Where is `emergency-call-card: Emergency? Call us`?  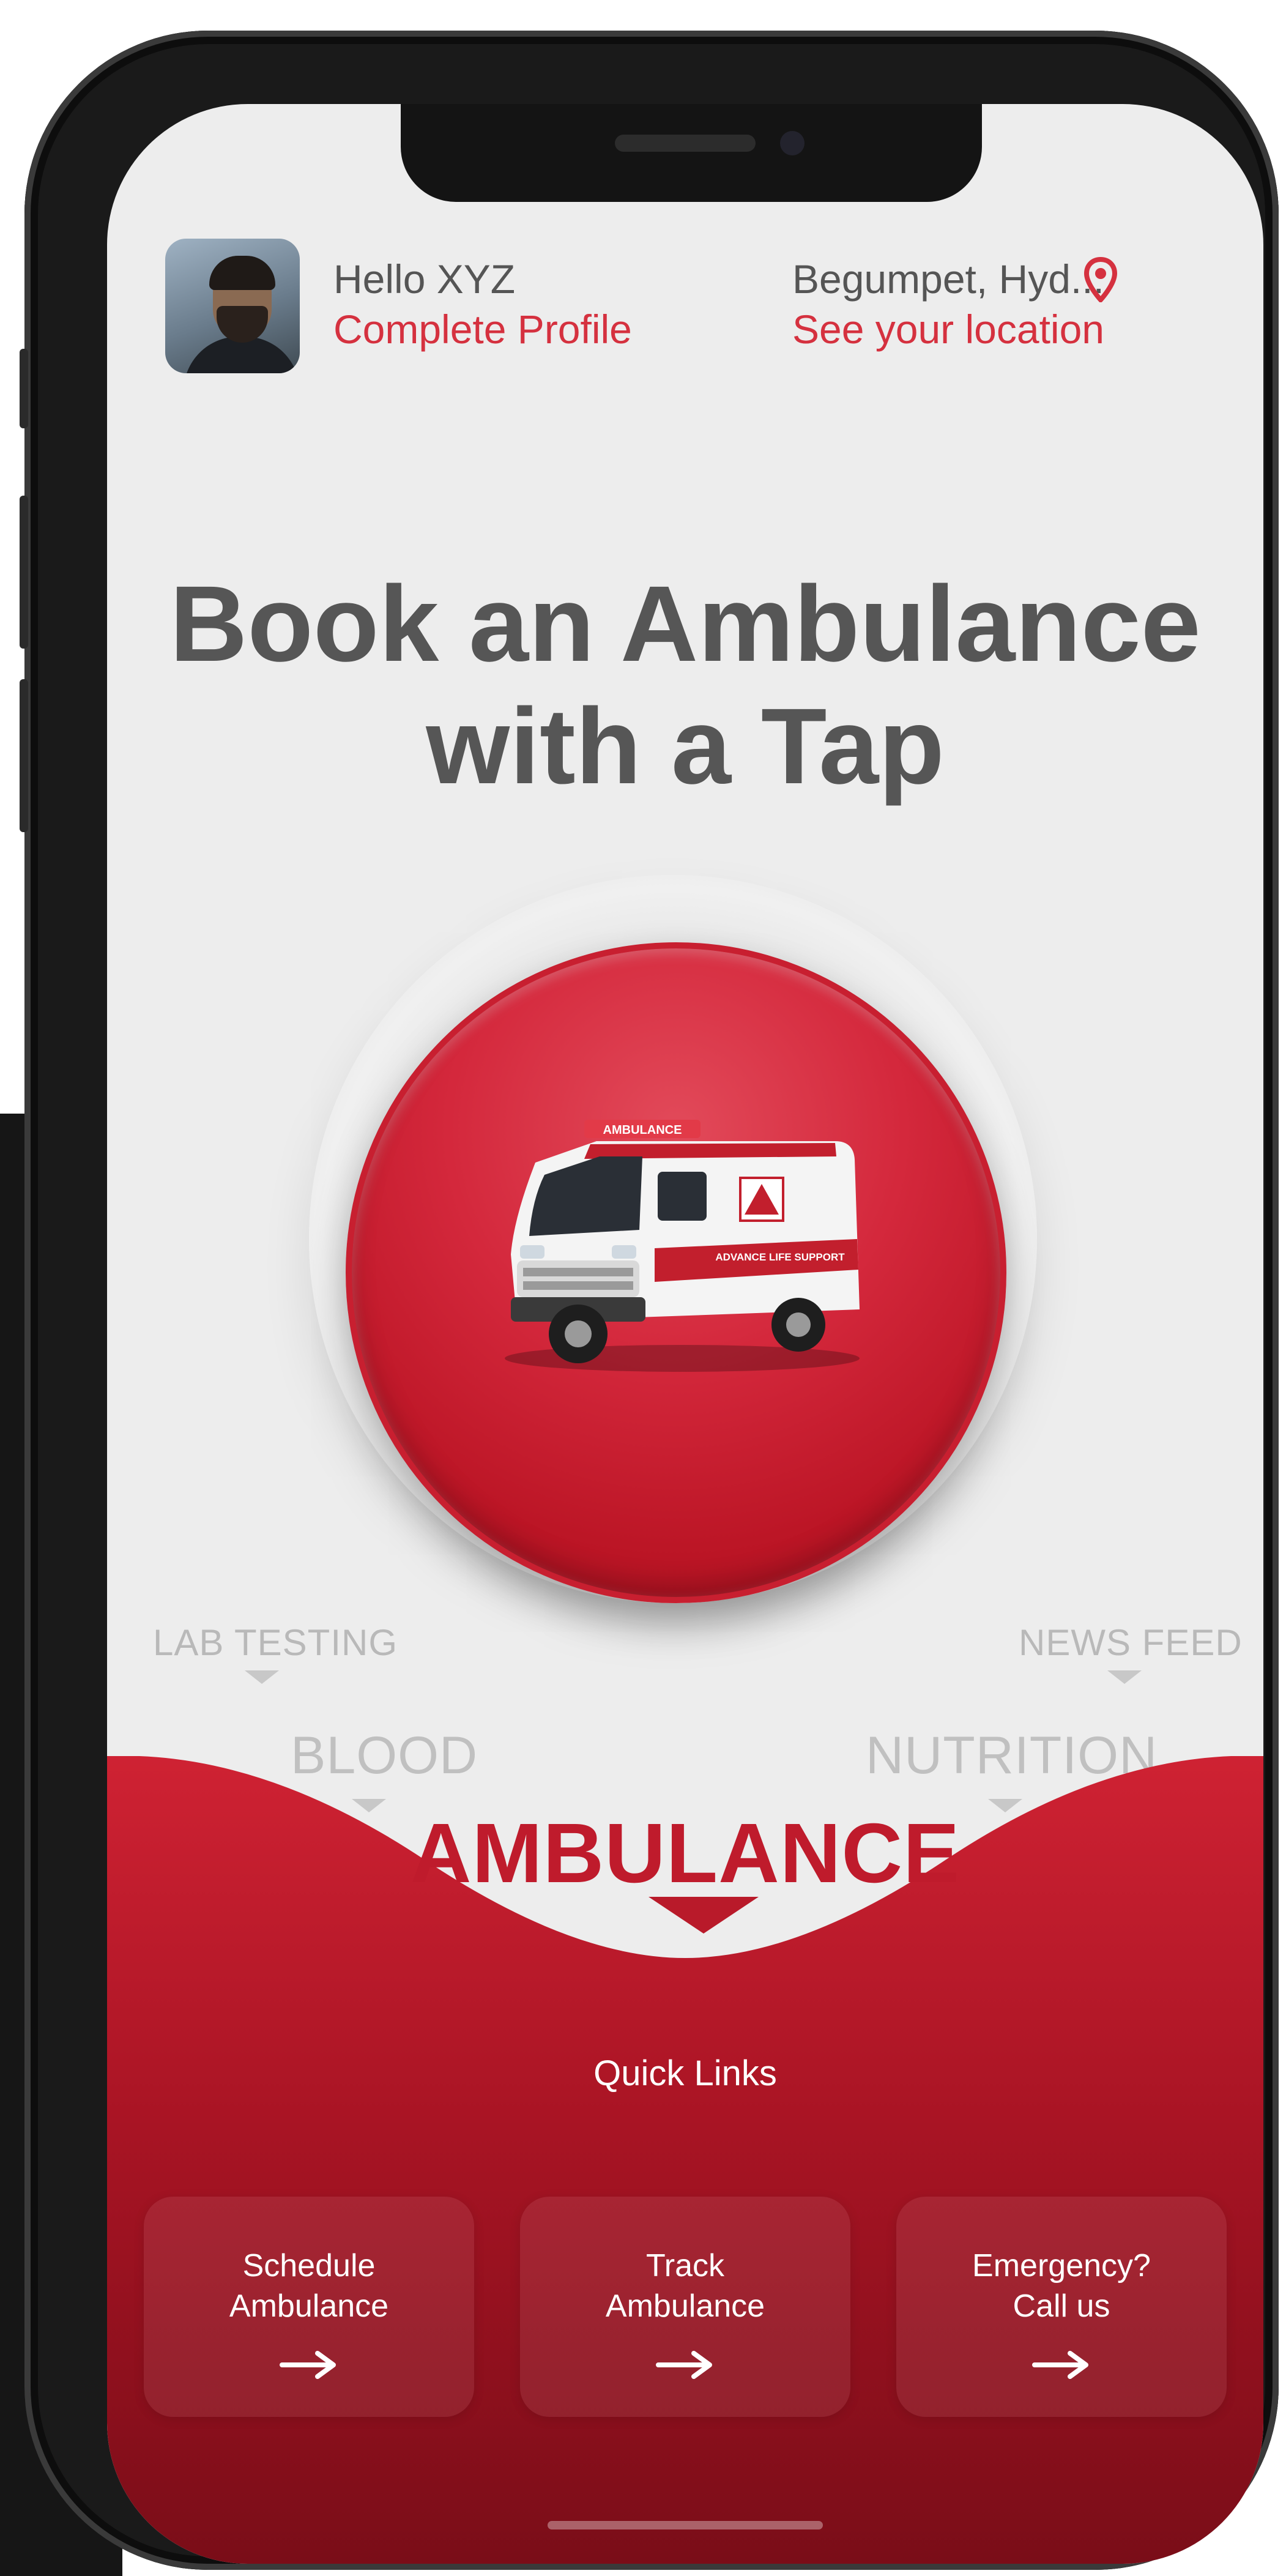
emergency-call-card: Emergency? Call us is located at coordinates (1061, 2307).